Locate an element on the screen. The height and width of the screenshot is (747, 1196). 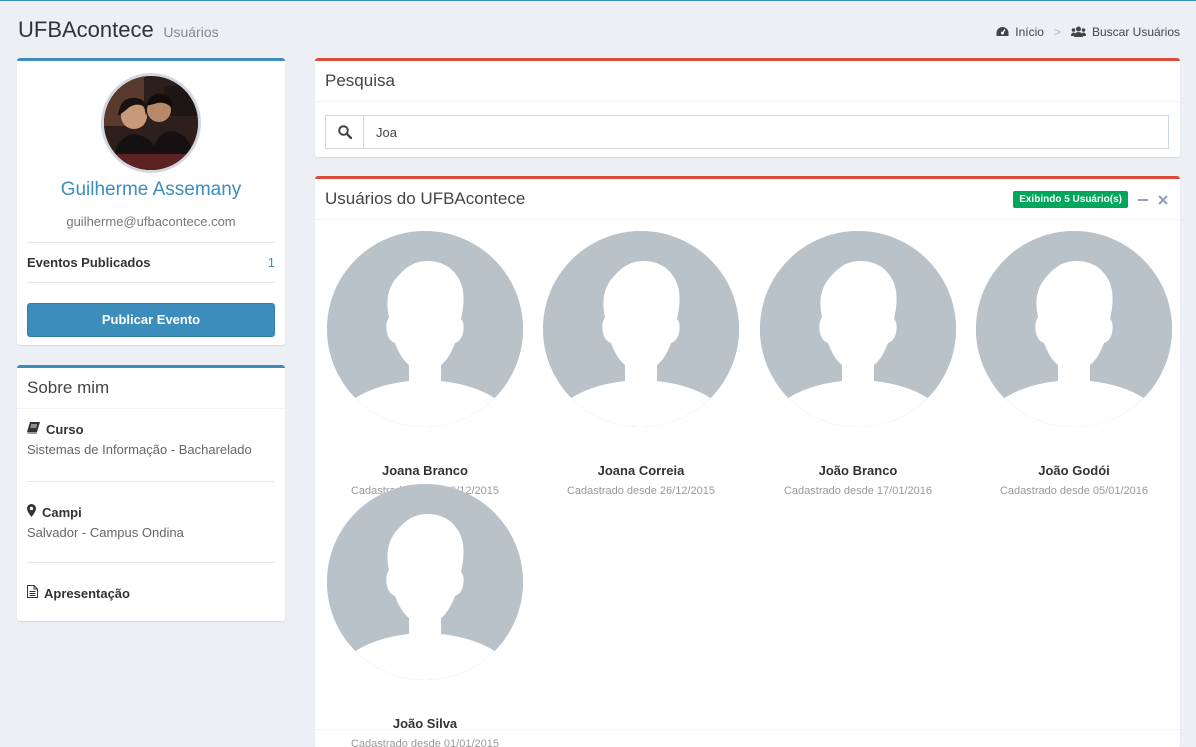
file-text-icon is located at coordinates (32, 593).